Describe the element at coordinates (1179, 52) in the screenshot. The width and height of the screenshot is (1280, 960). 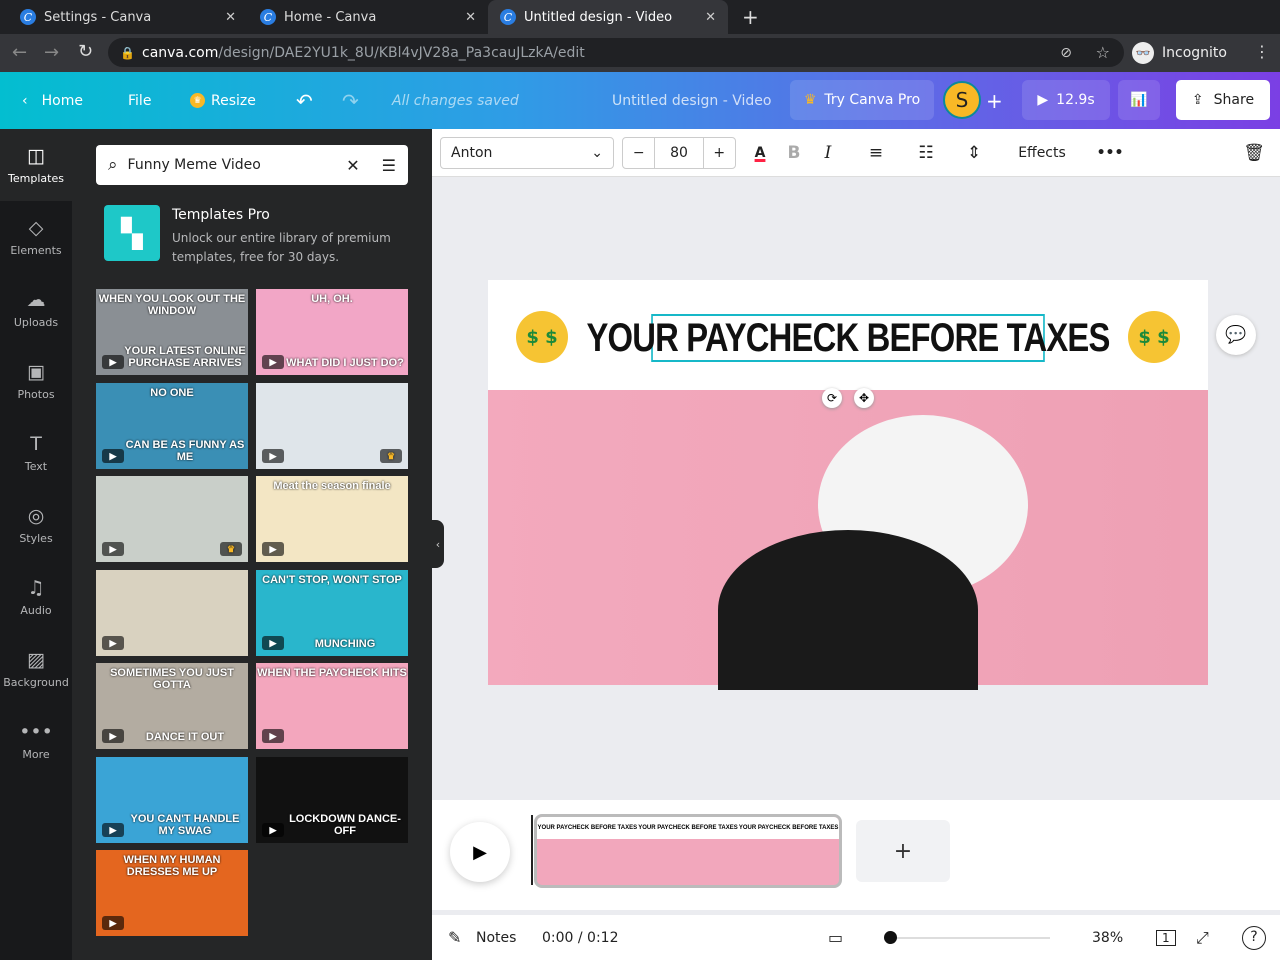
I see `incognito-badge: 👓 Incognito` at that location.